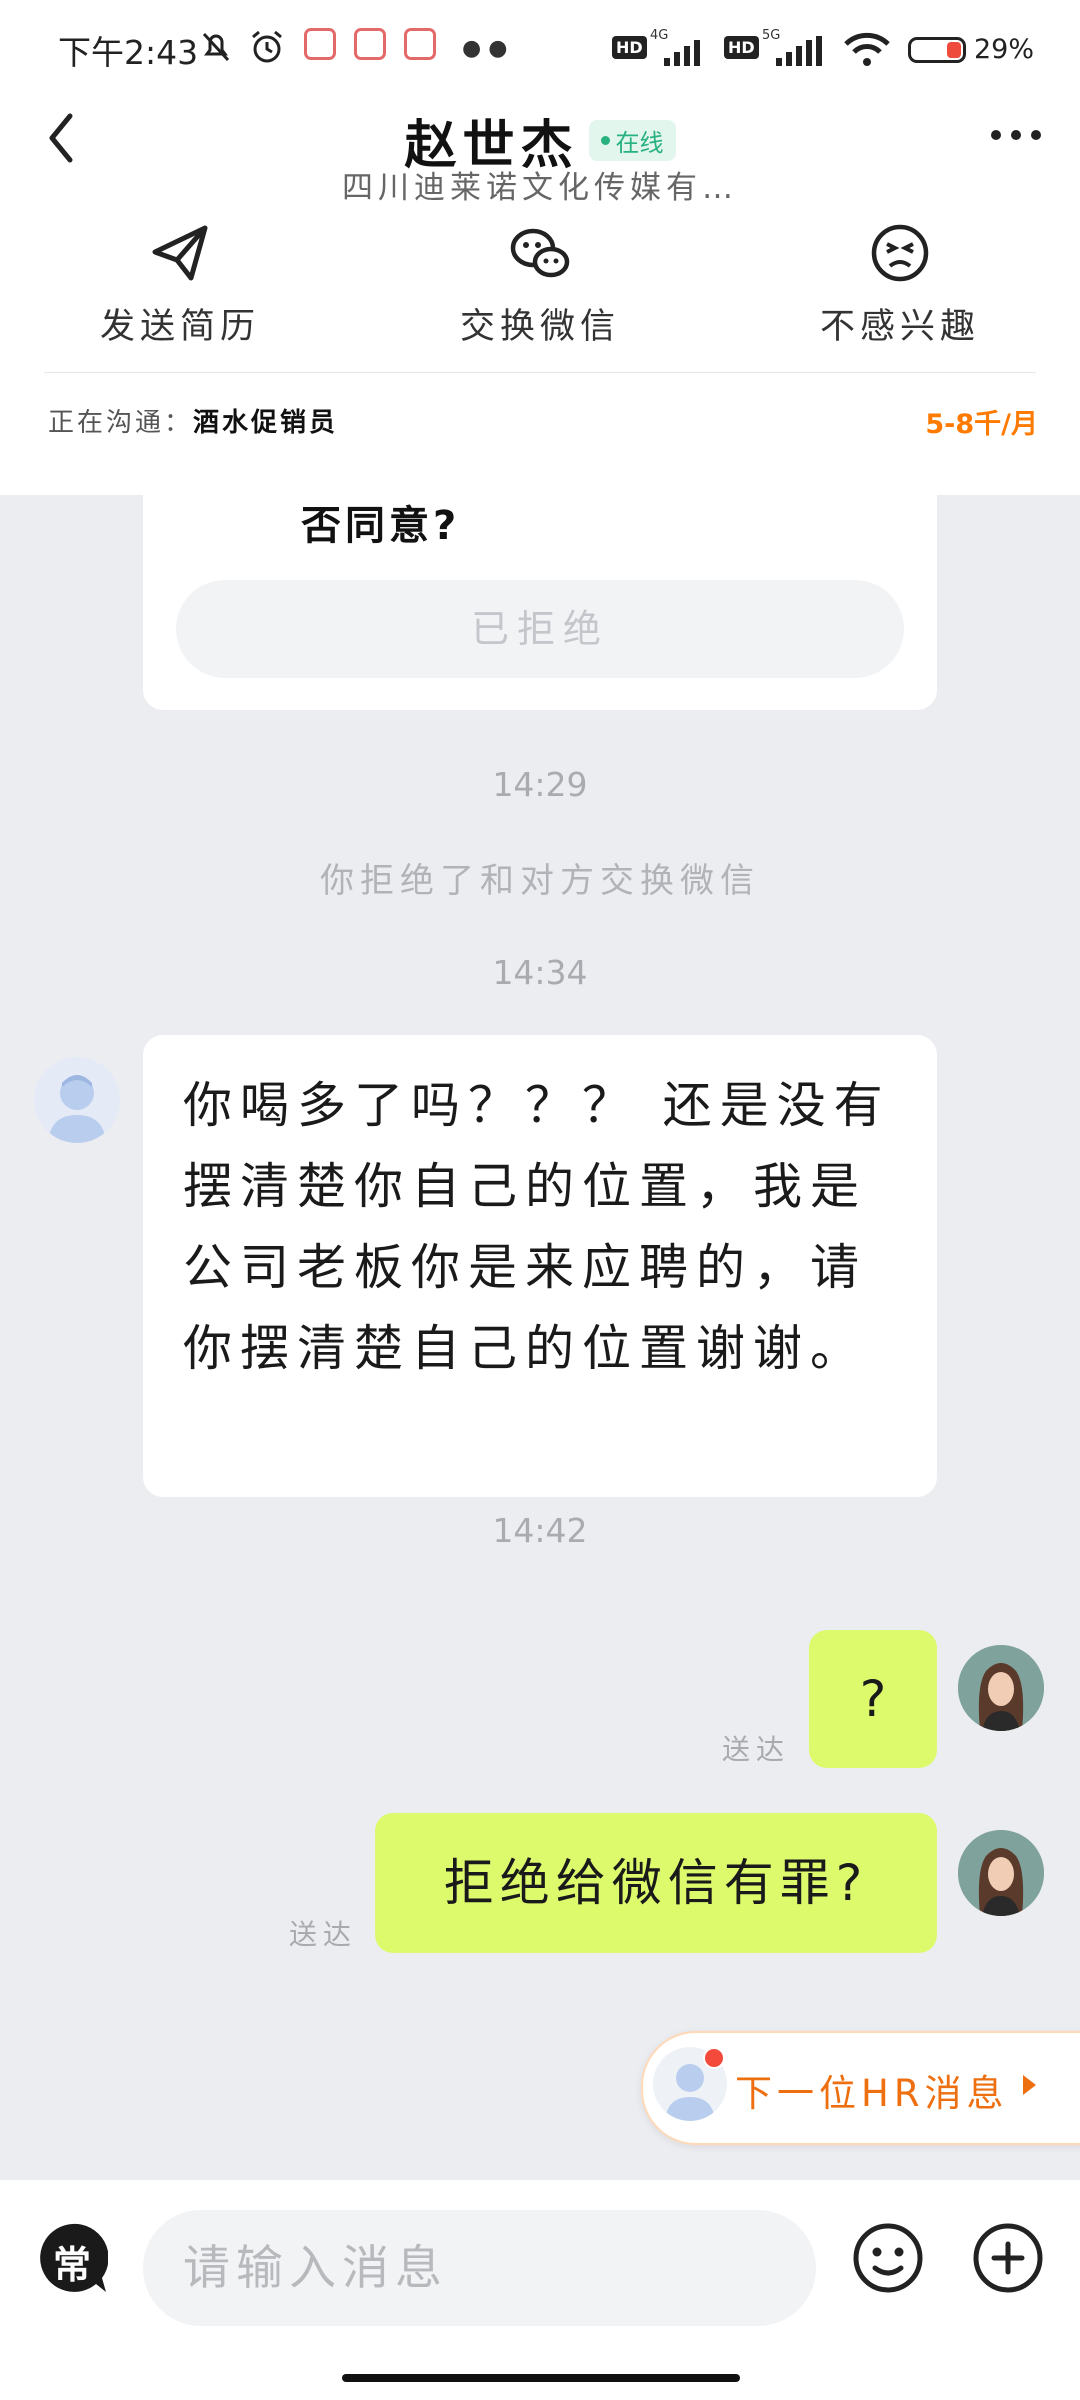  I want to click on signal-4g-icon, so click(682, 53).